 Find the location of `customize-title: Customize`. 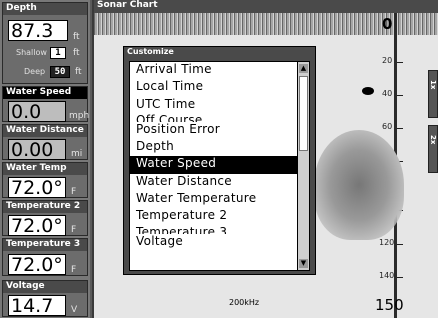

customize-title: Customize is located at coordinates (150, 51).